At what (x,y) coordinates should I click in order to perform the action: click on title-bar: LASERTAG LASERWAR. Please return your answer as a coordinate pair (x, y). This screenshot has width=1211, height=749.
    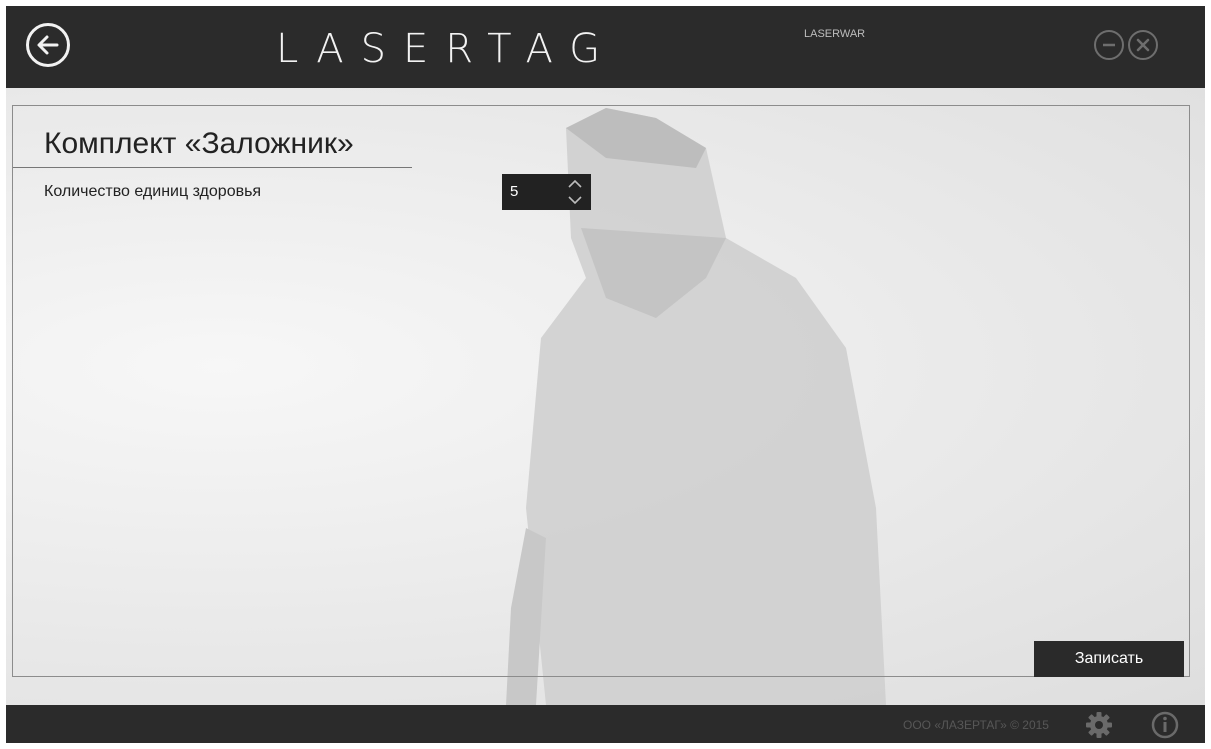
    Looking at the image, I should click on (605, 47).